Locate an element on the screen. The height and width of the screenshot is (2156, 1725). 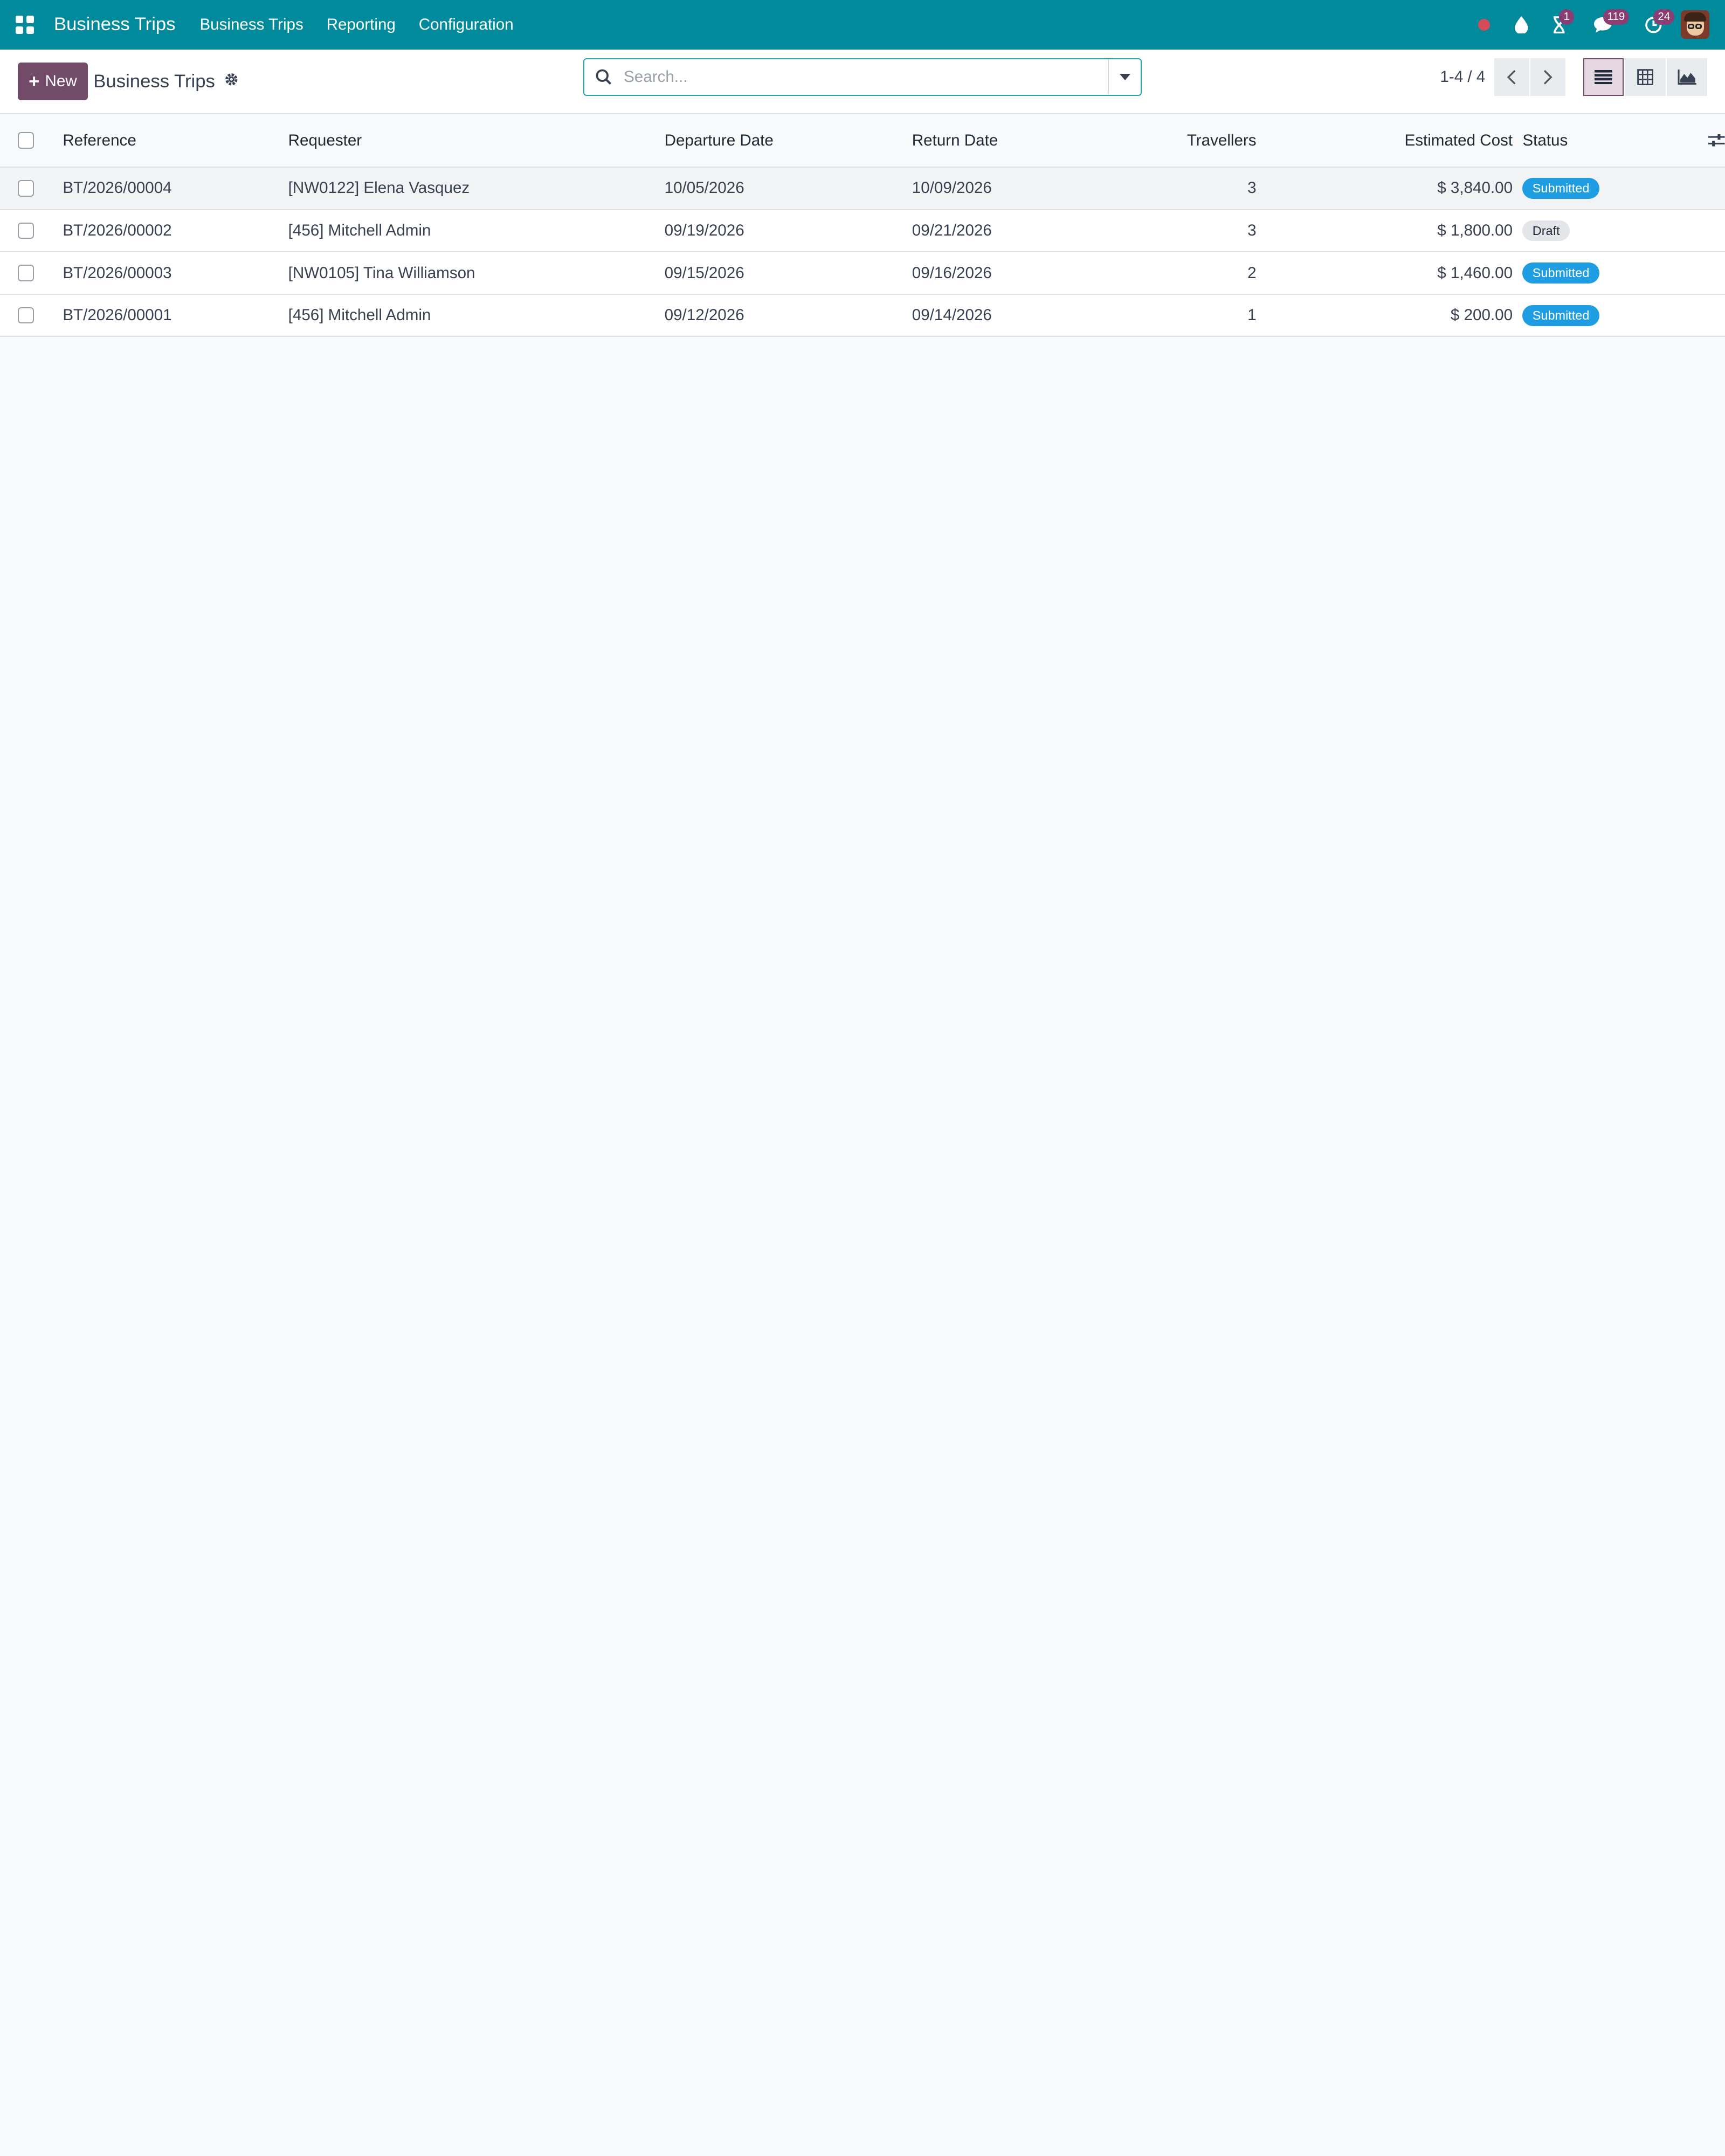
cell-return-date: 09/16/2026 is located at coordinates (1022, 273).